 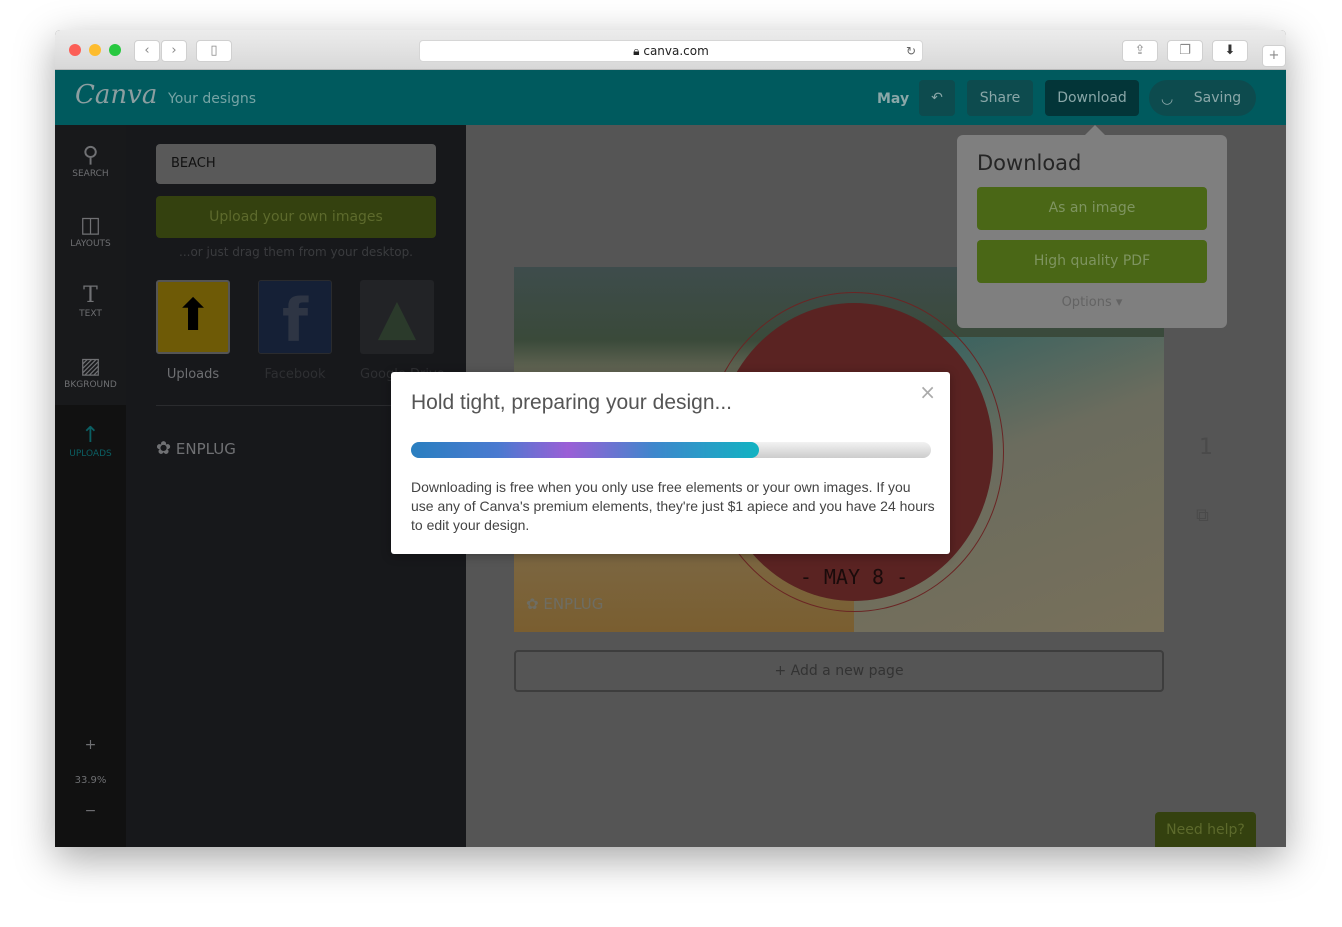 I want to click on your-designs-link: Your designs, so click(x=212, y=99).